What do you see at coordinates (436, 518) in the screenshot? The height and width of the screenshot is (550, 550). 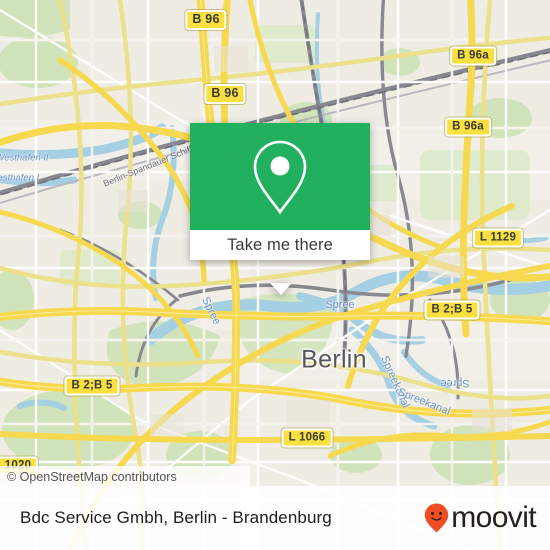 I see `moovit-pin-smiley-icon` at bounding box center [436, 518].